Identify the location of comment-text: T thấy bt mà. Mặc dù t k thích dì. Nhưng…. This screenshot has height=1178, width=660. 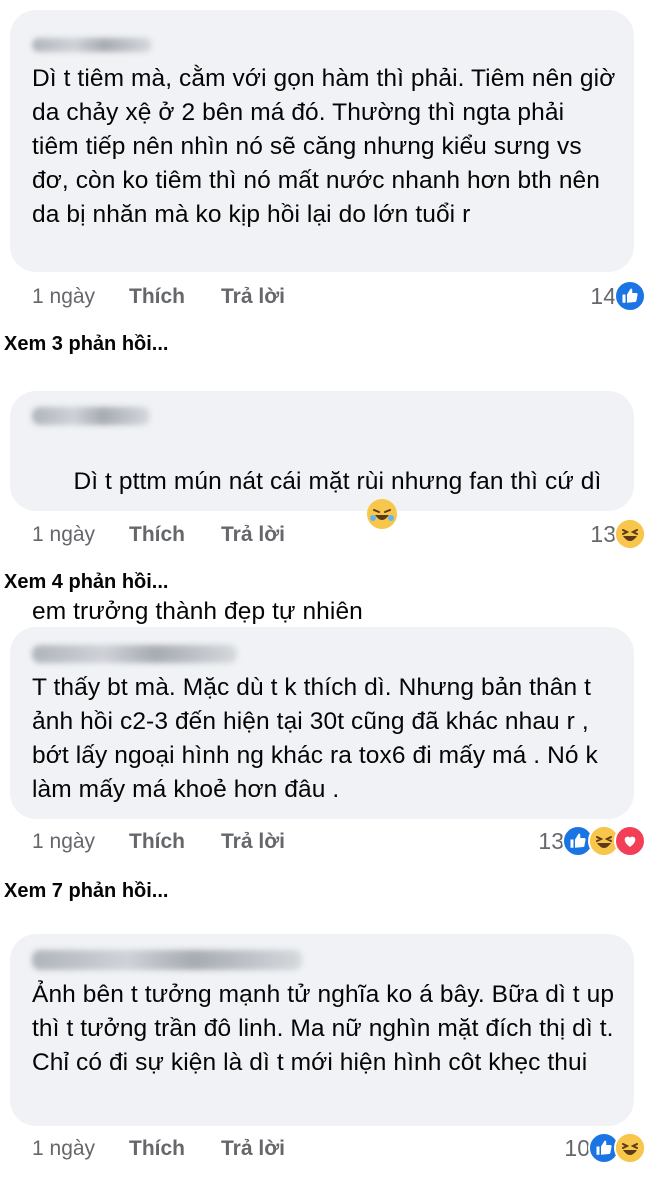
(318, 738).